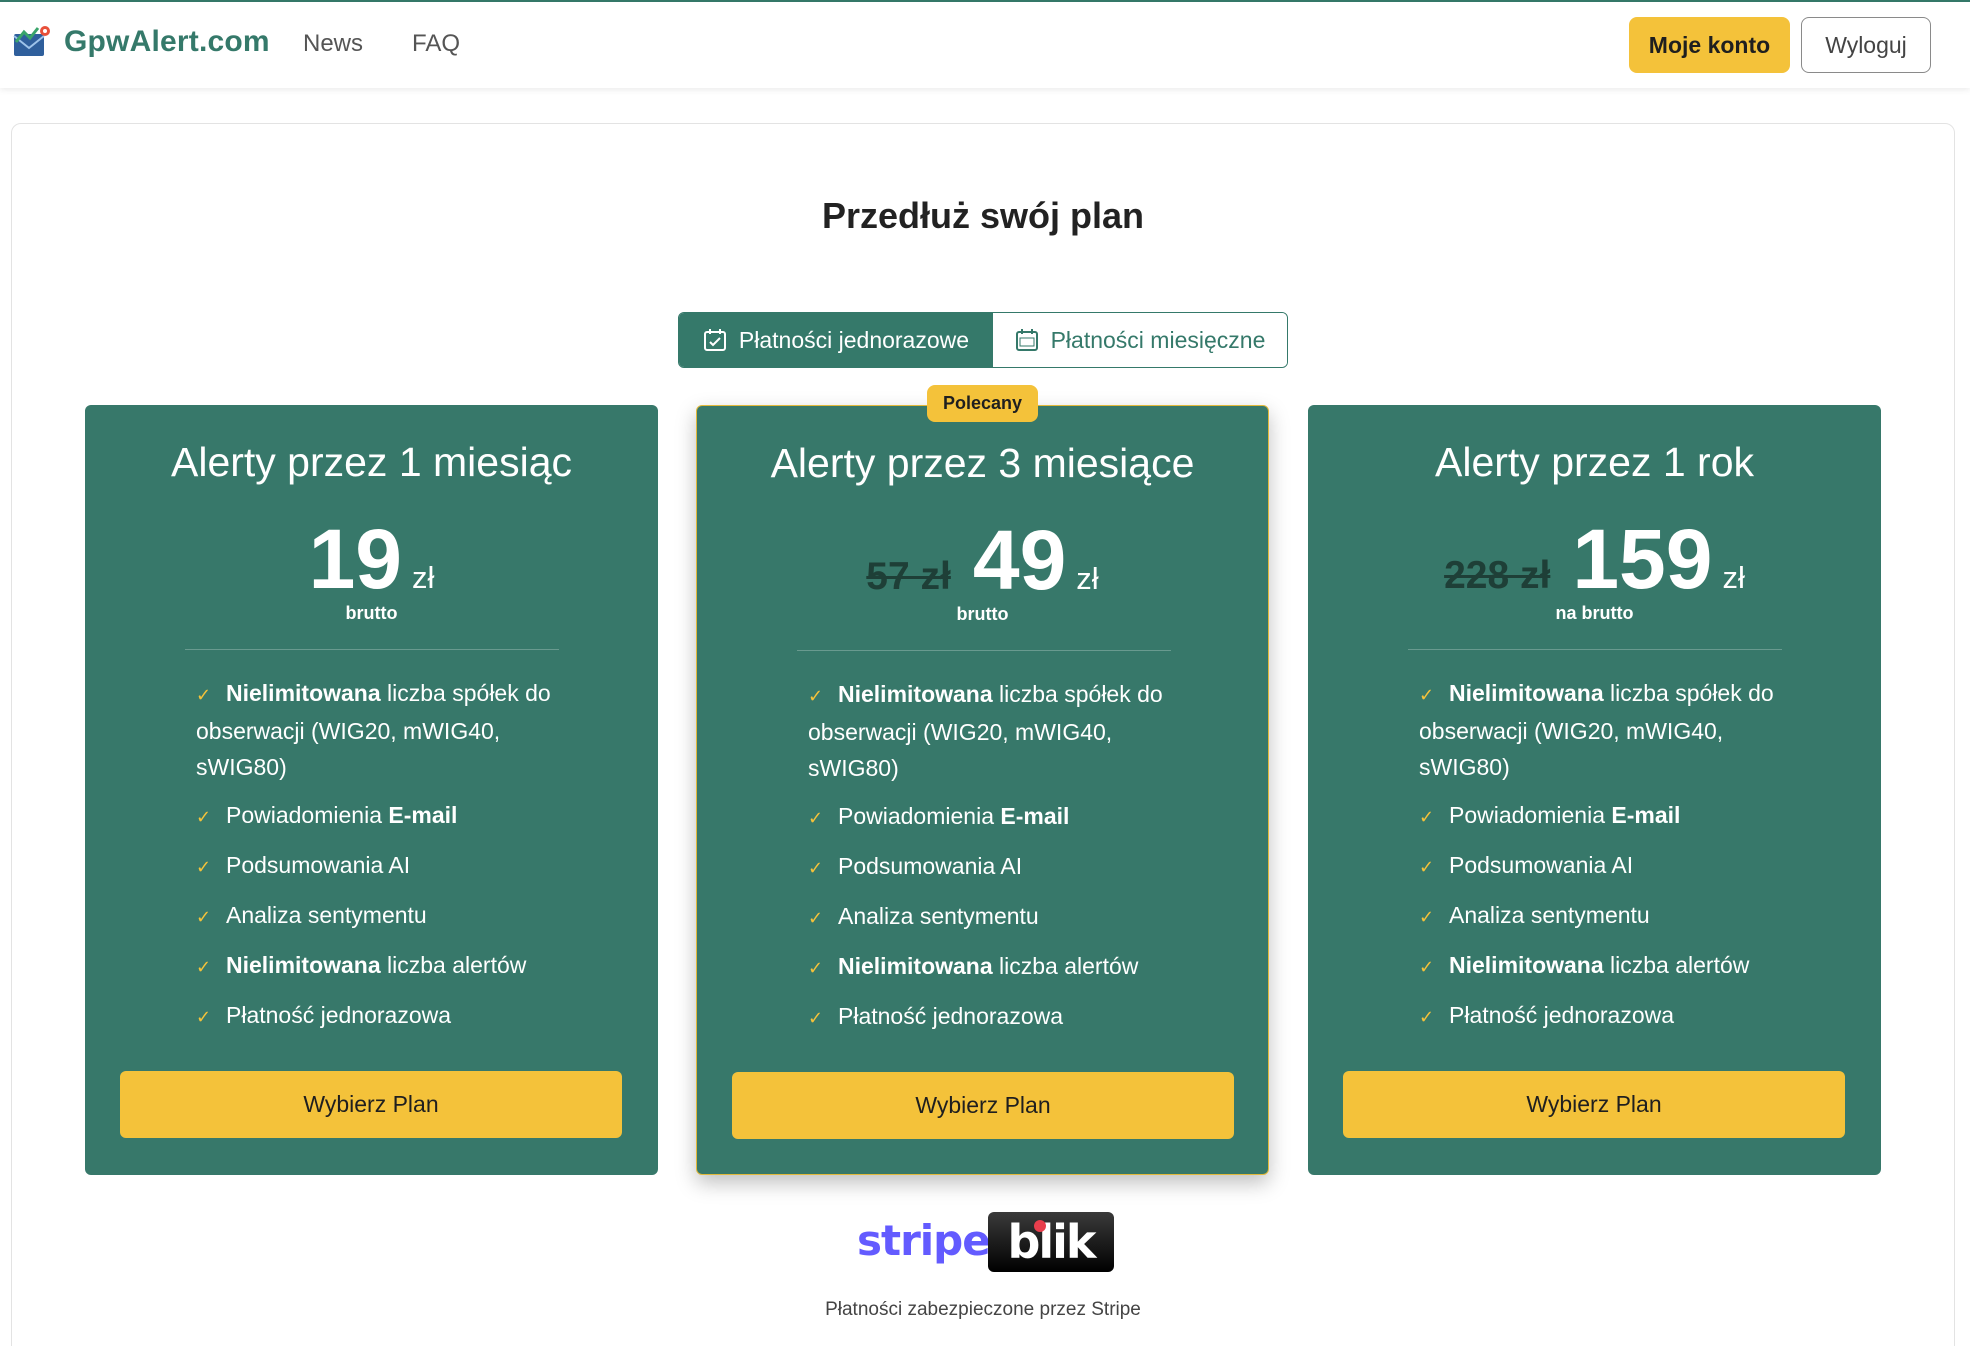 This screenshot has height=1346, width=1970. I want to click on plan-price: 19, so click(355, 559).